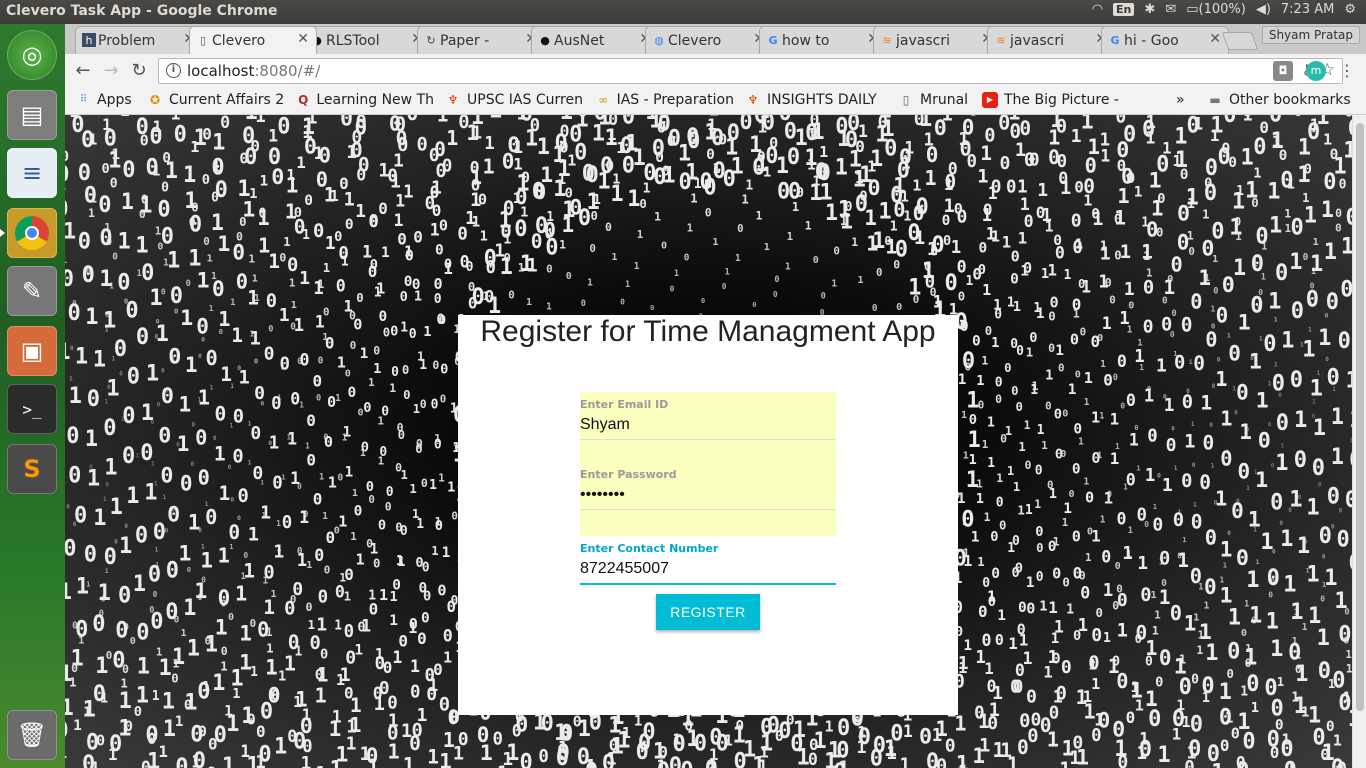 Image resolution: width=1366 pixels, height=768 pixels. Describe the element at coordinates (1360, 417) in the screenshot. I see `scrollbar-thumb` at that location.